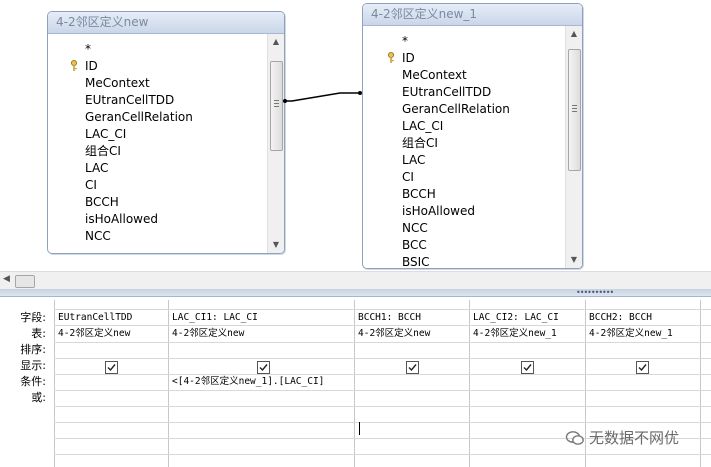 The height and width of the screenshot is (467, 711). What do you see at coordinates (464, 143) in the screenshot?
I see `field-item: 组合CI` at bounding box center [464, 143].